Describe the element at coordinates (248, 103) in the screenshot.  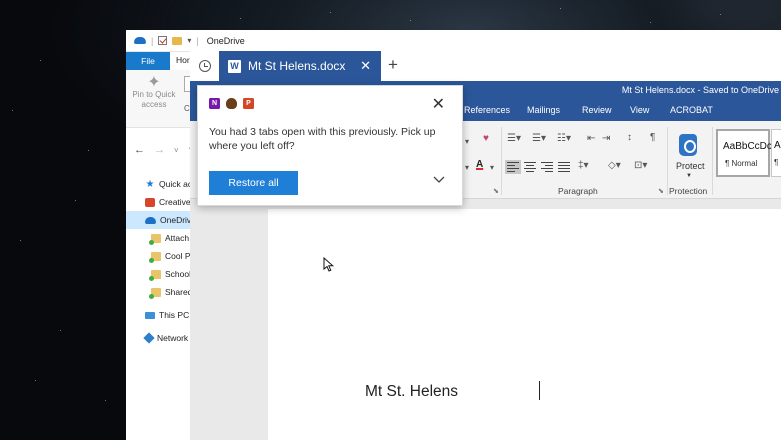
I see `powerpoint-icon: P` at that location.